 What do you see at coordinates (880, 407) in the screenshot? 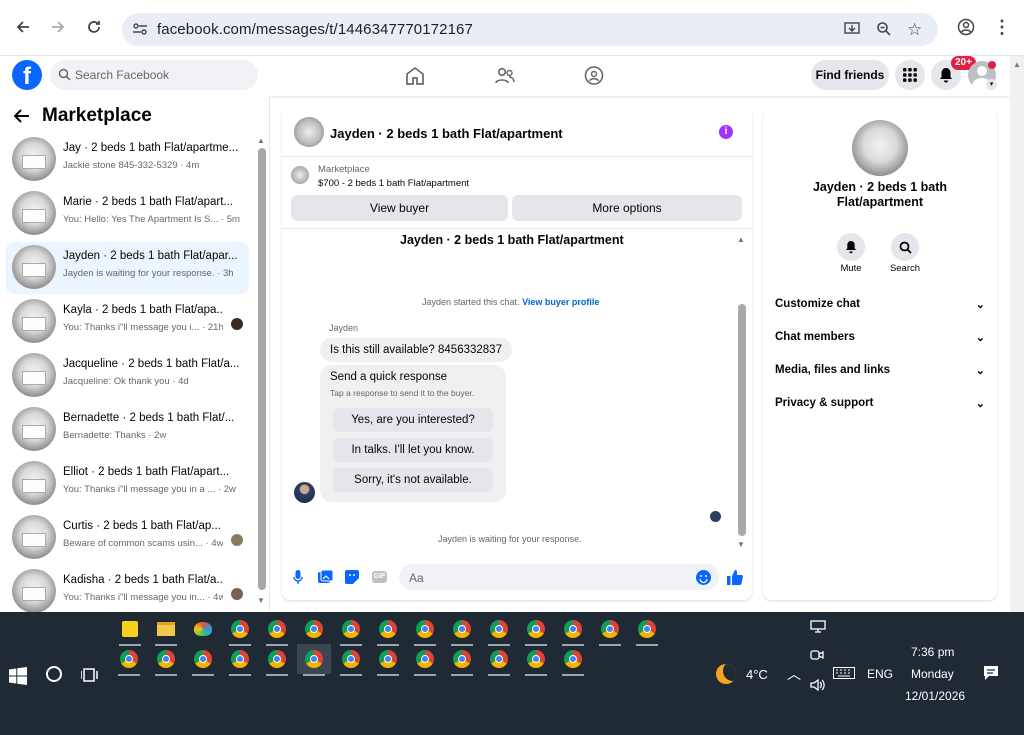
I see `privacy-support-row: Privacy & support ⌄` at bounding box center [880, 407].